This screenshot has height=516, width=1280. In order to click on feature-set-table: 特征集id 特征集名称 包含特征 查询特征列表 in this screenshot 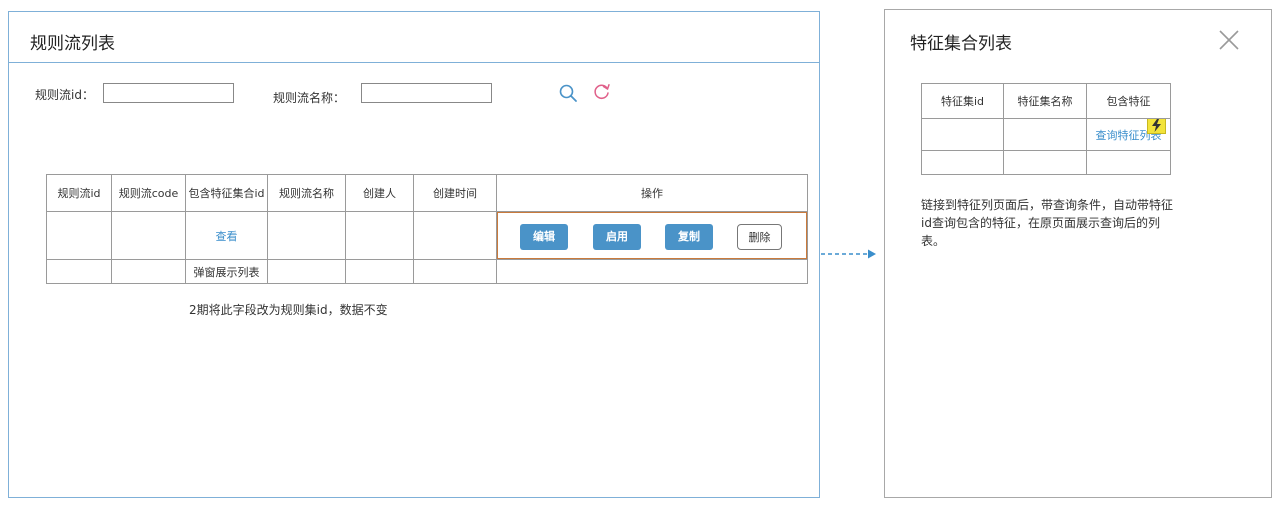, I will do `click(1046, 129)`.